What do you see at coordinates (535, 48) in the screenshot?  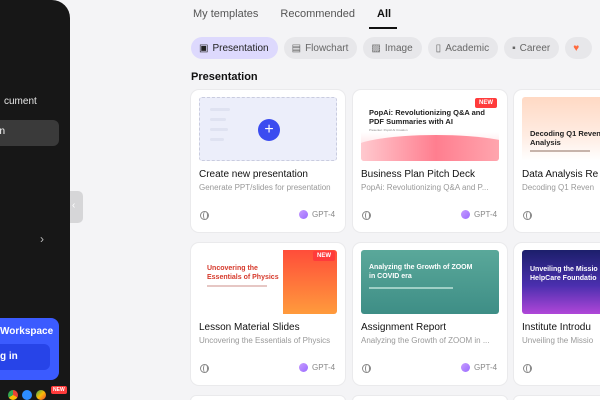 I see `filter-label: Career` at bounding box center [535, 48].